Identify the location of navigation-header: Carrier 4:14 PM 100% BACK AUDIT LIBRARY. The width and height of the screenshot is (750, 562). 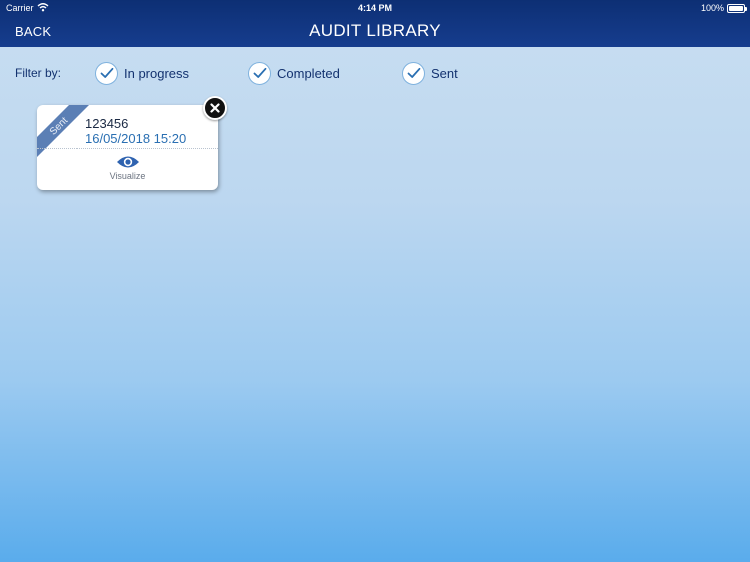
(375, 23).